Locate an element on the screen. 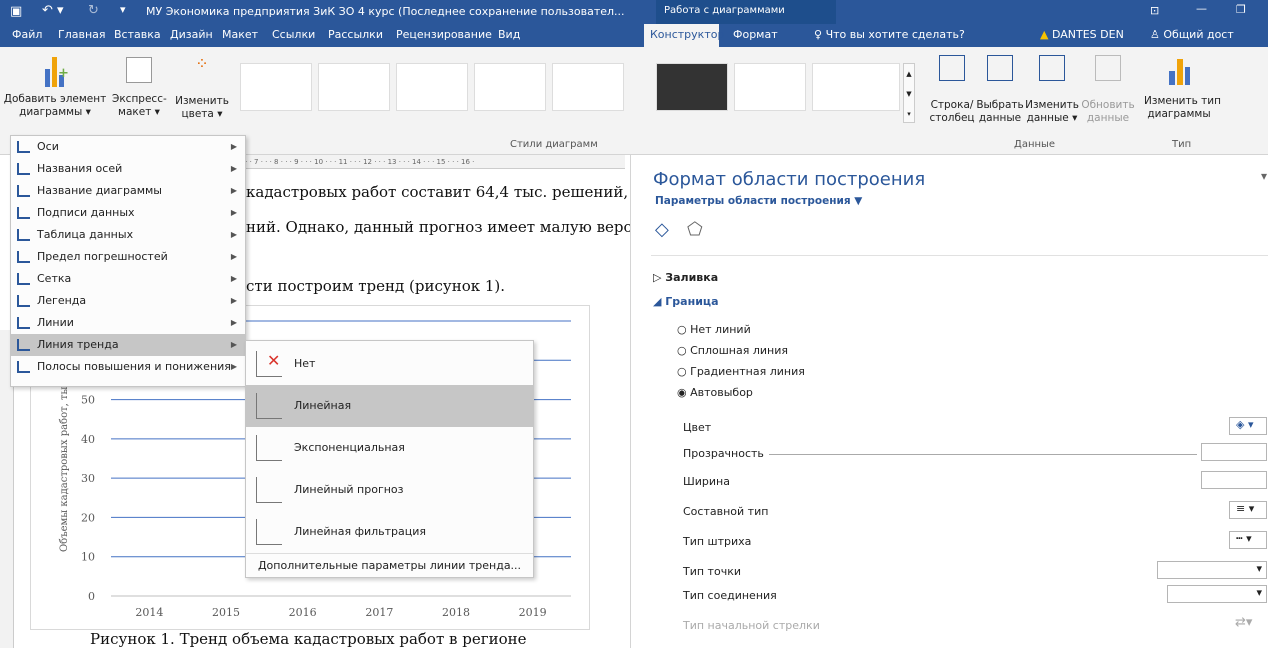 Image resolution: width=1268 pixels, height=648 pixels. cap-type-dropdown: ▾ is located at coordinates (1212, 570).